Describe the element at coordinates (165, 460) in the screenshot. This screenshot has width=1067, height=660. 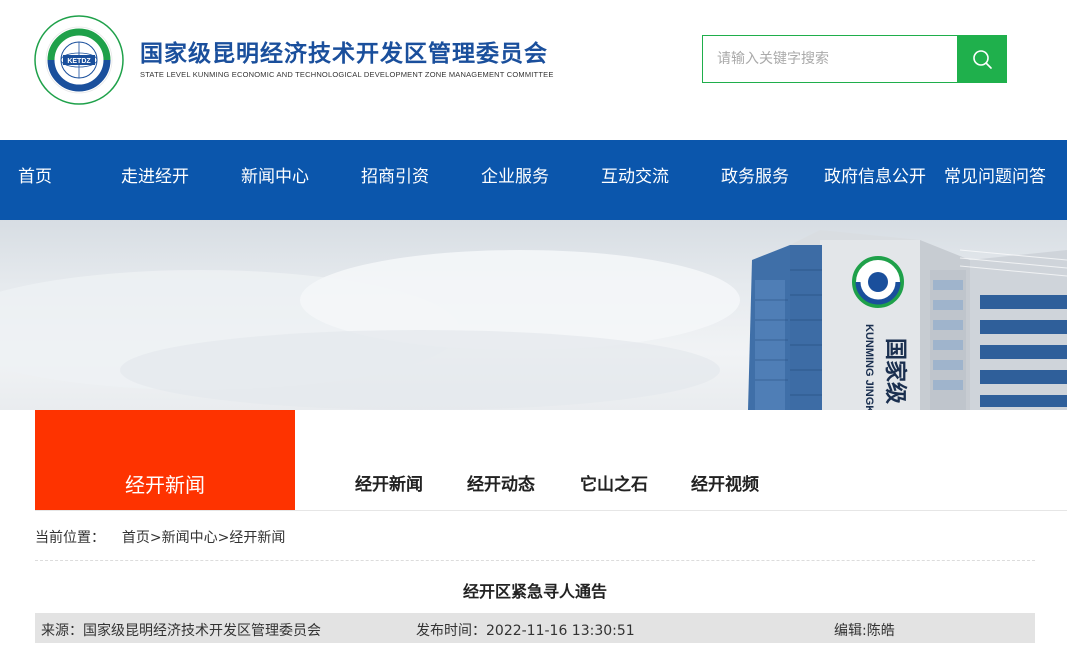
I see `current-column-tab: 经开新闻` at that location.